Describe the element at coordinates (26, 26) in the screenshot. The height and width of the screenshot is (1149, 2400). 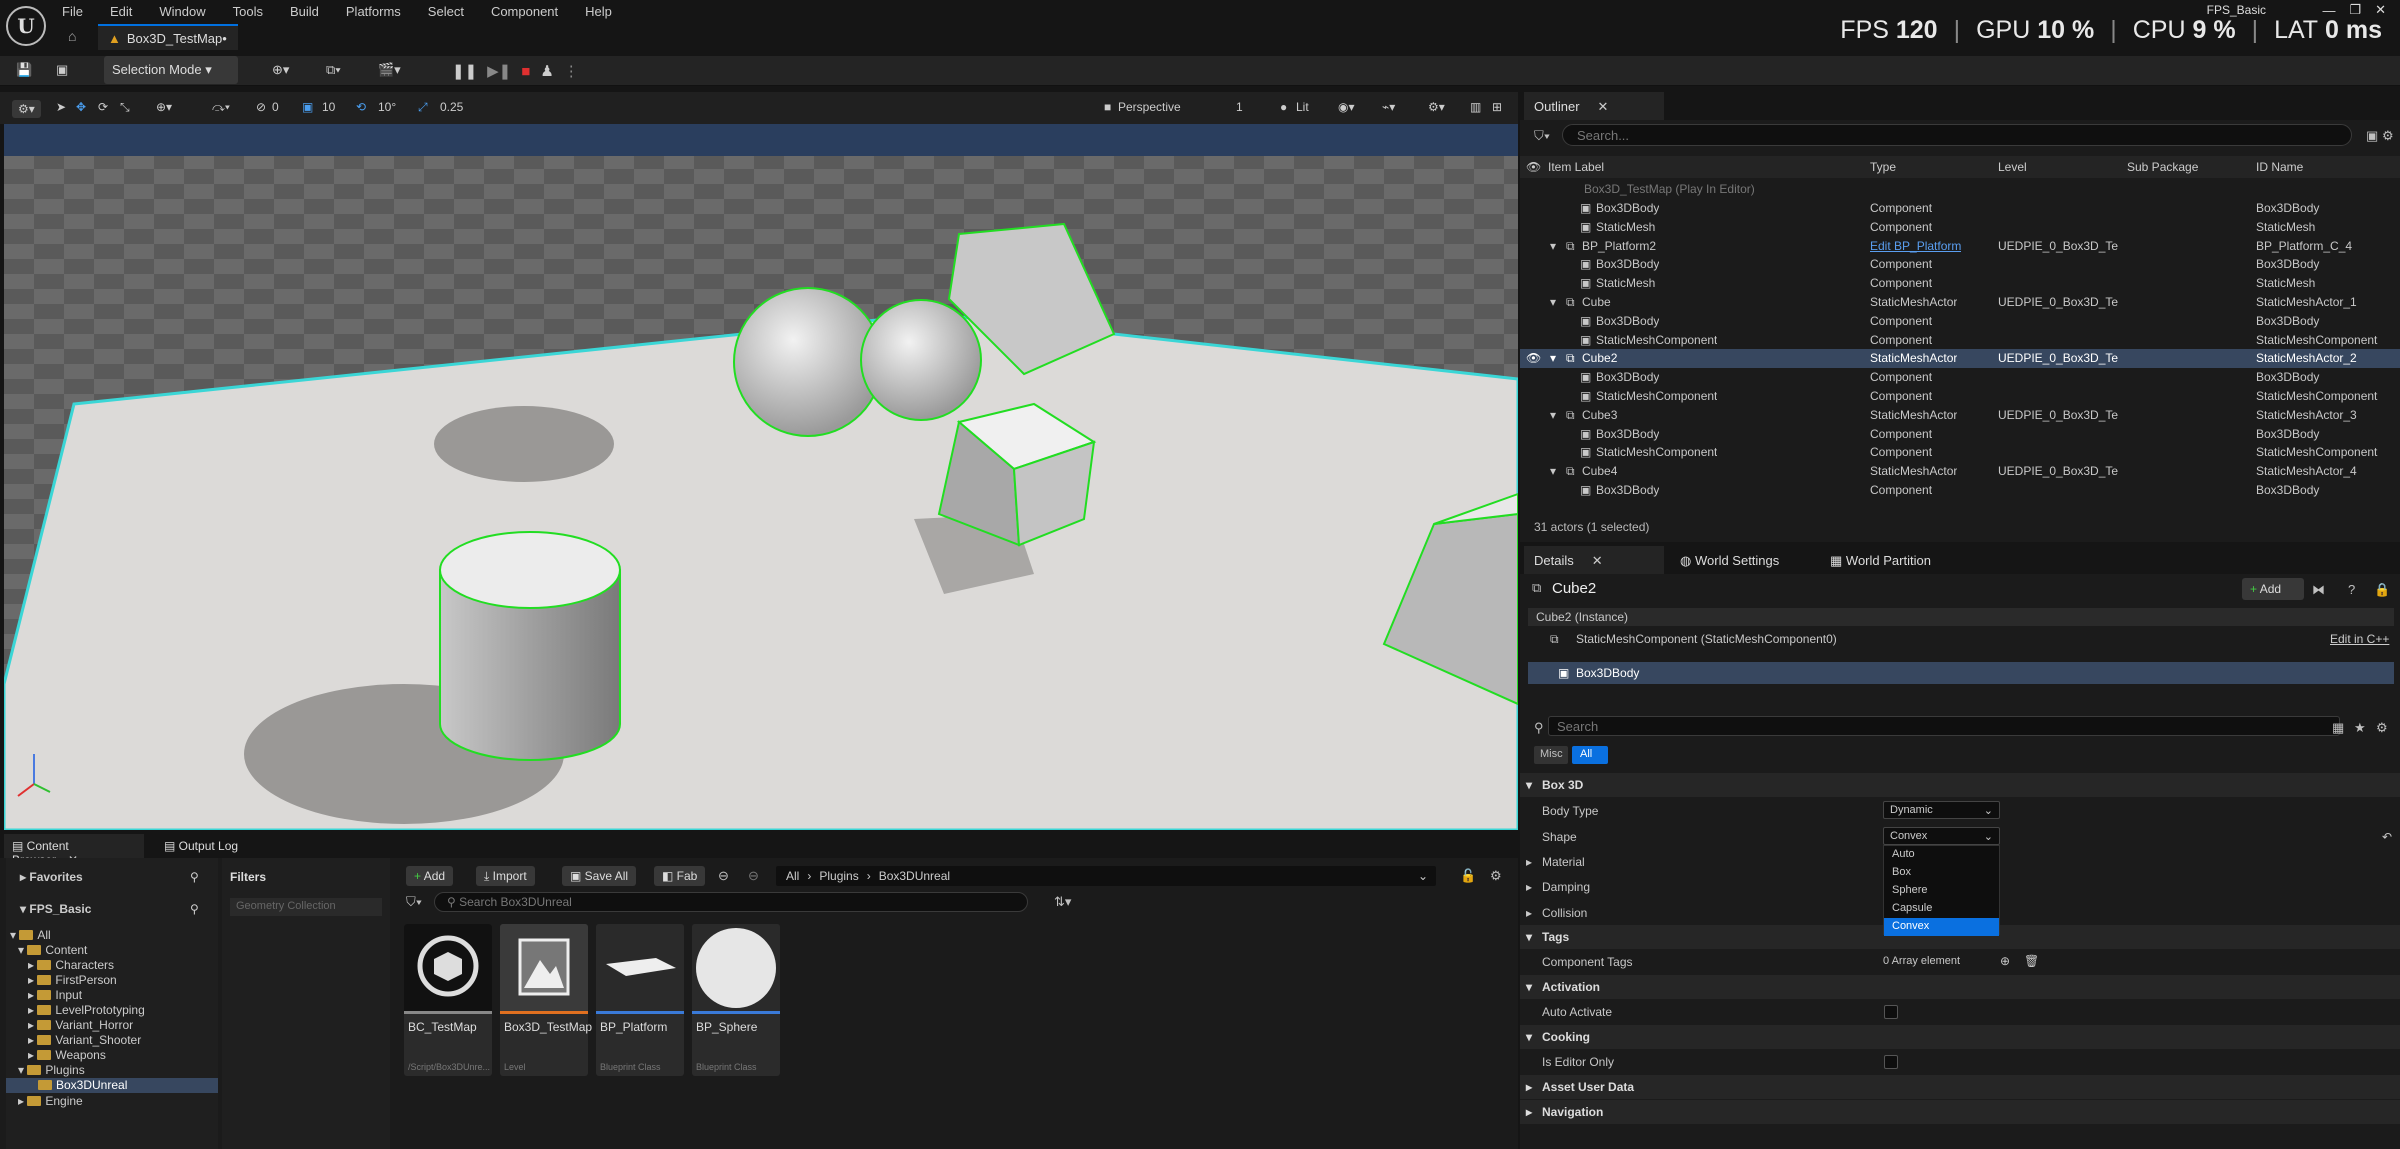
I see `unreal-logo: U` at that location.